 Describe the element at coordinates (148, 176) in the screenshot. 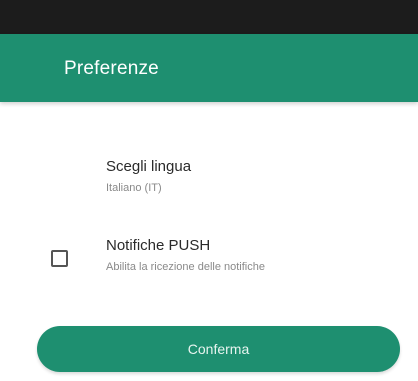

I see `preference-language: Scegli lingua Italiano (IT)` at that location.